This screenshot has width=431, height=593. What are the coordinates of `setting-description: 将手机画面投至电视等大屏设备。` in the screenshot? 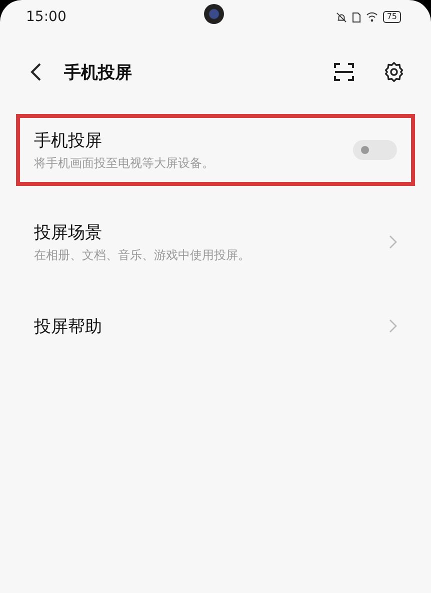 It's located at (124, 163).